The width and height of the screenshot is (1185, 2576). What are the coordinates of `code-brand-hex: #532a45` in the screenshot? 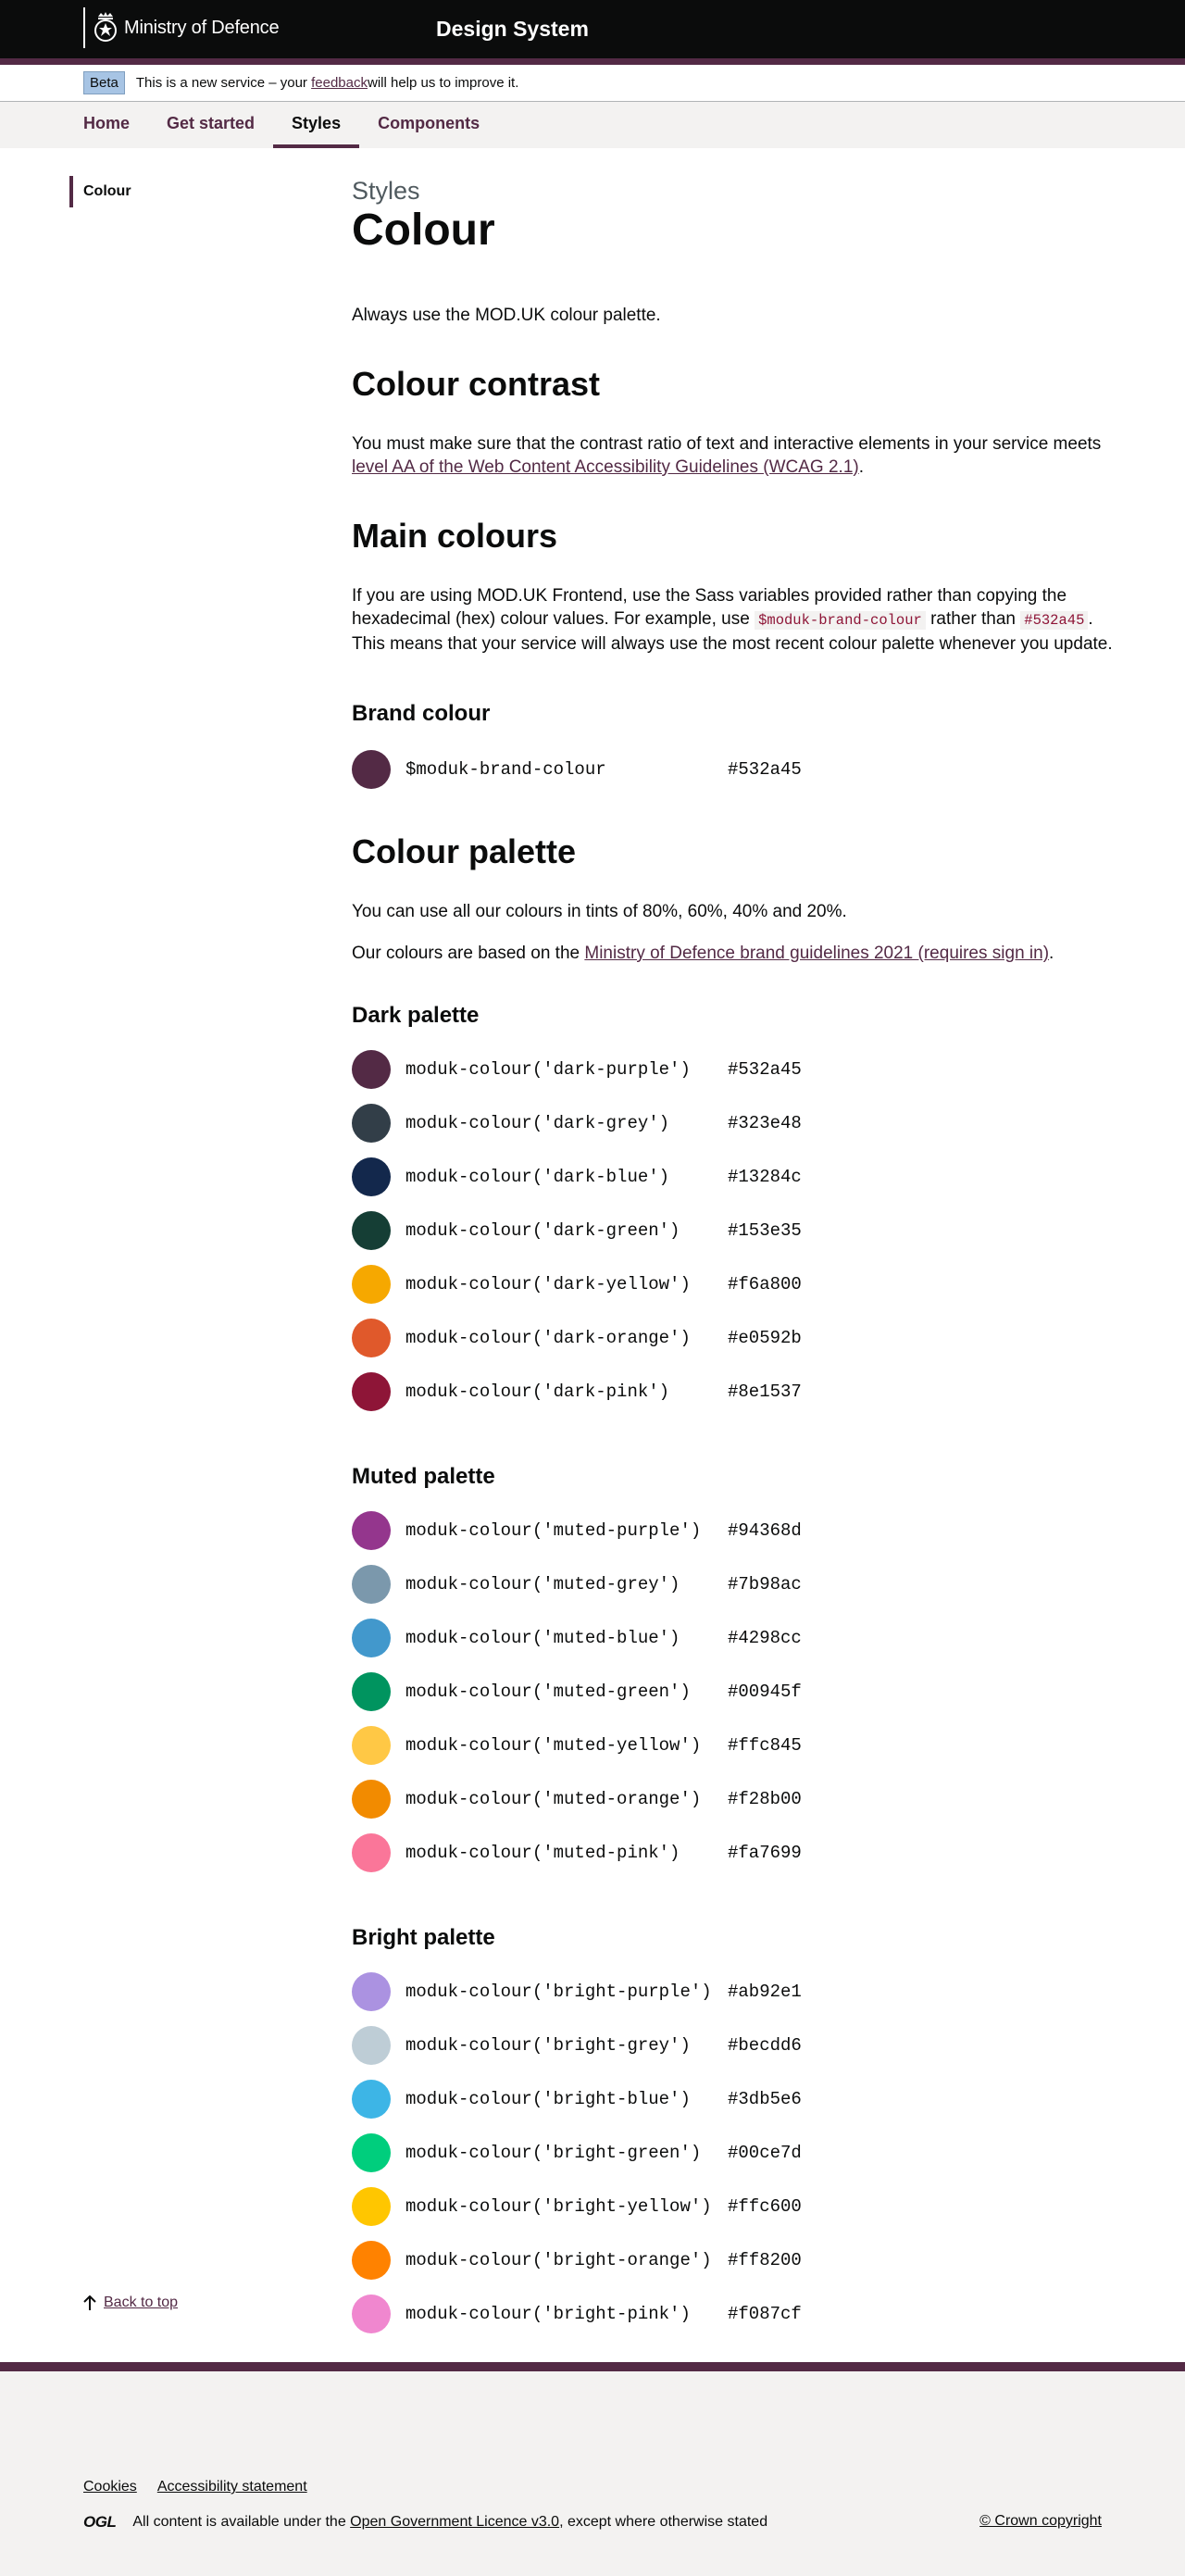 It's located at (1054, 620).